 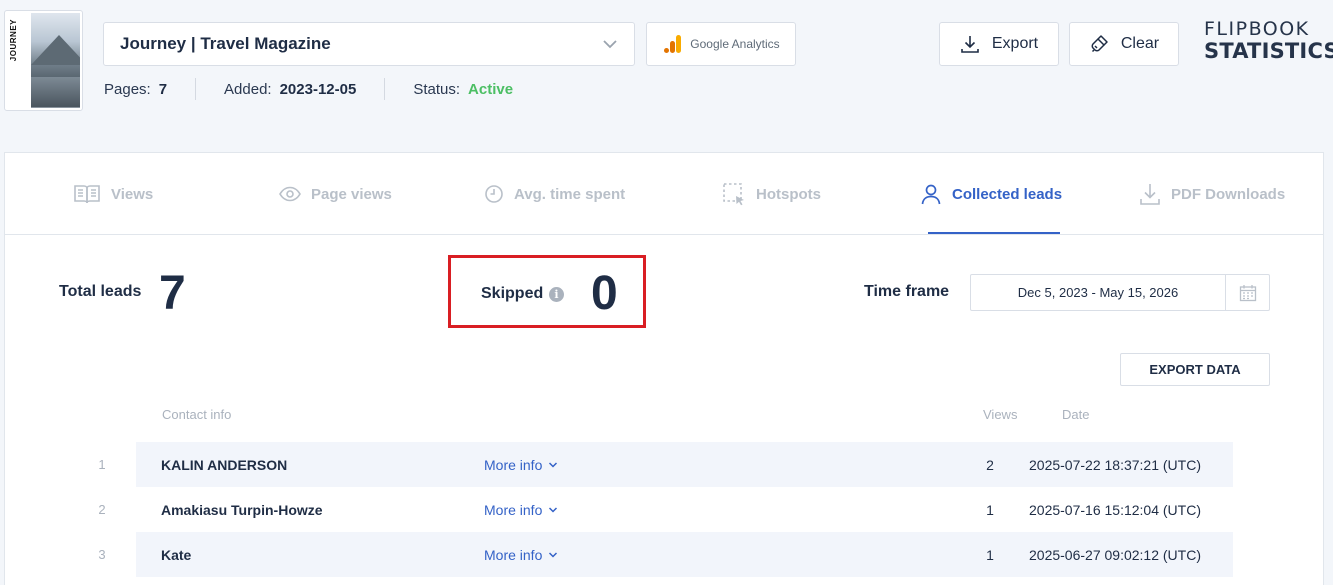 What do you see at coordinates (931, 194) in the screenshot?
I see `user-icon` at bounding box center [931, 194].